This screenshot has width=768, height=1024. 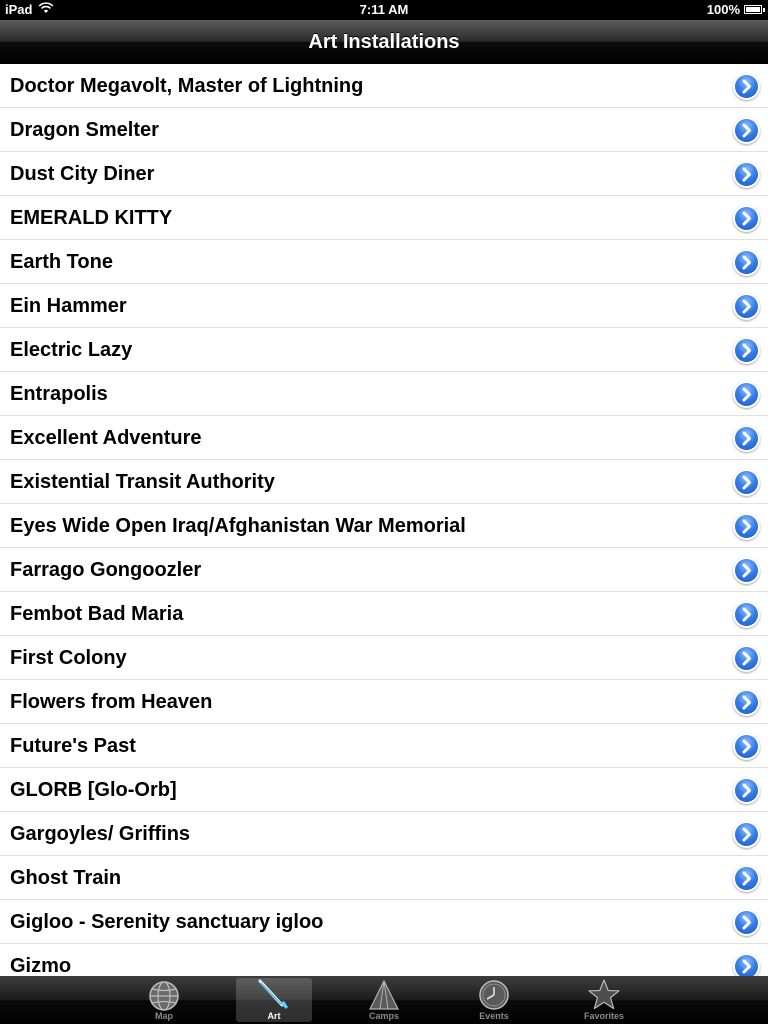 I want to click on list-item-label: Farrago Gongoozler, so click(x=106, y=570).